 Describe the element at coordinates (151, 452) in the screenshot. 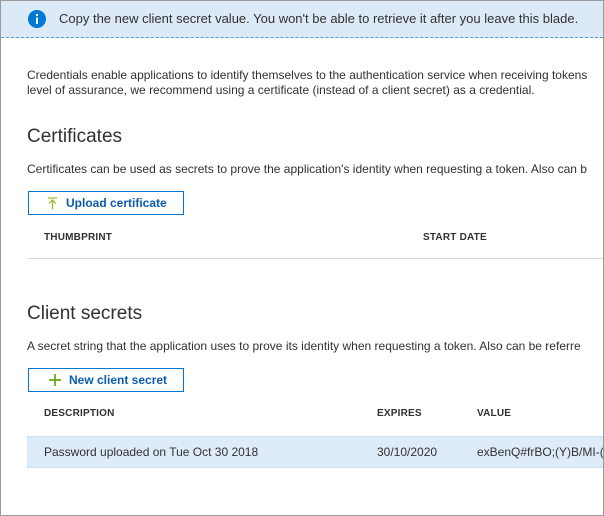

I see `secret-description: Password uploaded on Tue Oct 30 2018` at that location.